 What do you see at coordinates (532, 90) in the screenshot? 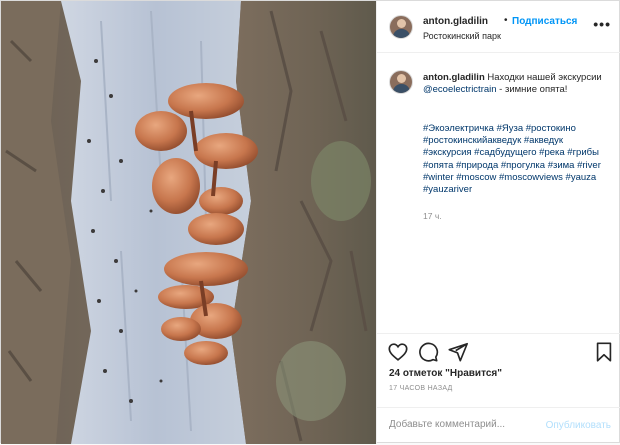
I see `caption-text-after: - зимние опята!` at bounding box center [532, 90].